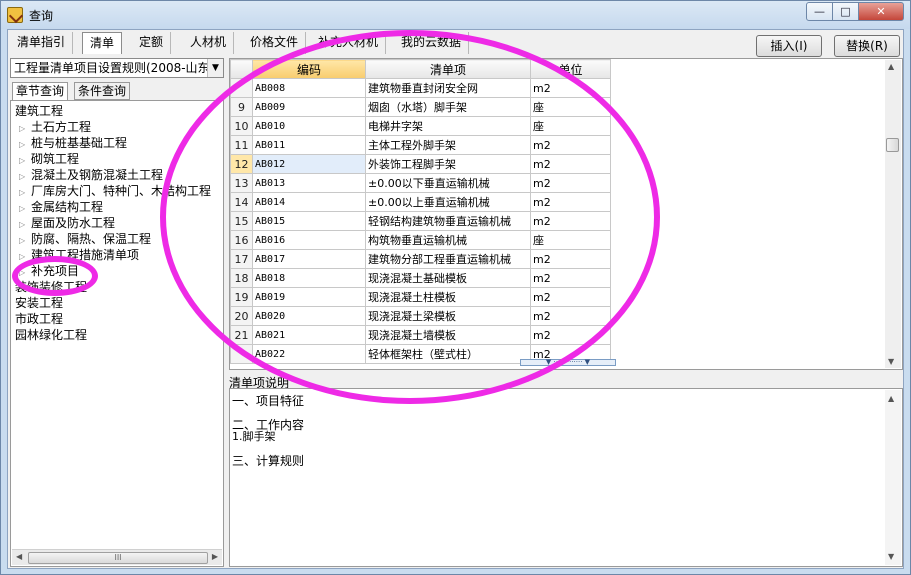 The height and width of the screenshot is (575, 911). I want to click on table-row: 12 AB012 外装饰工程脚手架 m2, so click(420, 164).